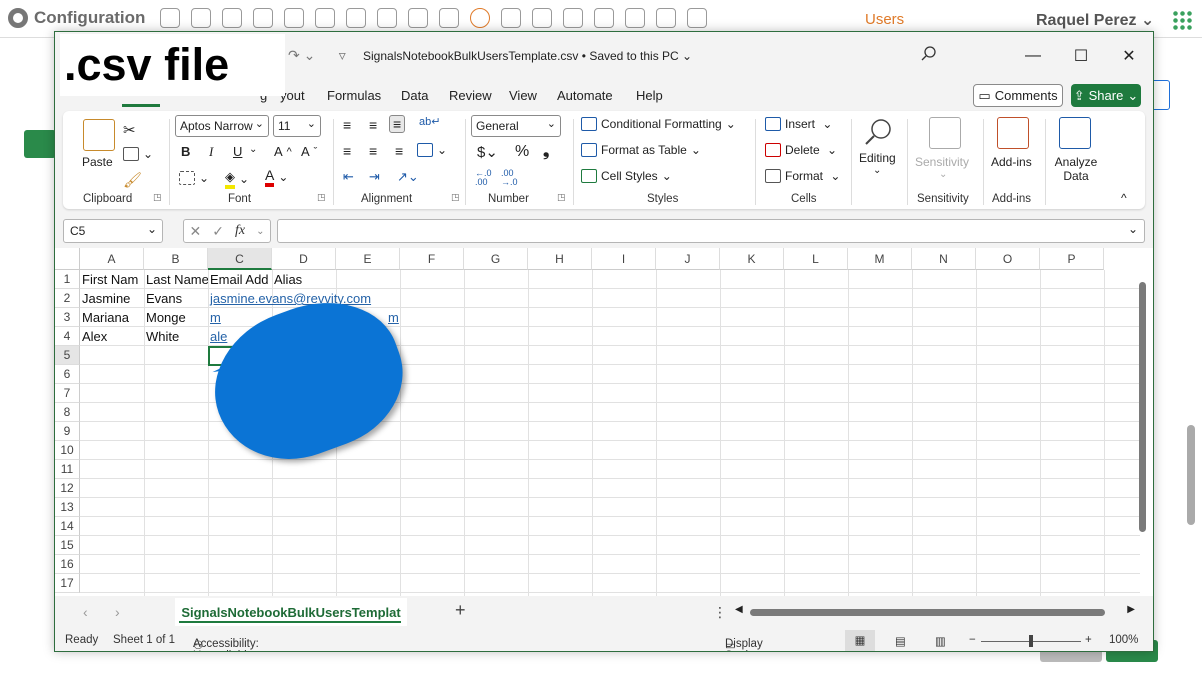 The image size is (1202, 677). I want to click on hexagon-icon, so click(418, 18).